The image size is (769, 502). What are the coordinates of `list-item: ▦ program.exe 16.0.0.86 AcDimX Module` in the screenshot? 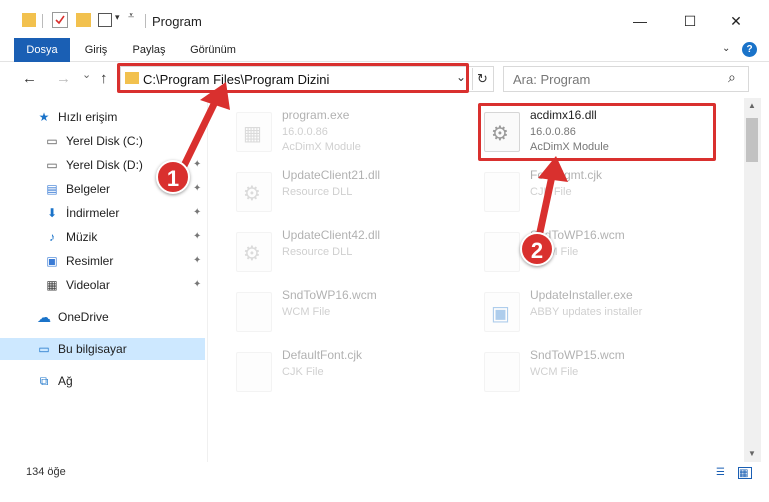 It's located at (351, 136).